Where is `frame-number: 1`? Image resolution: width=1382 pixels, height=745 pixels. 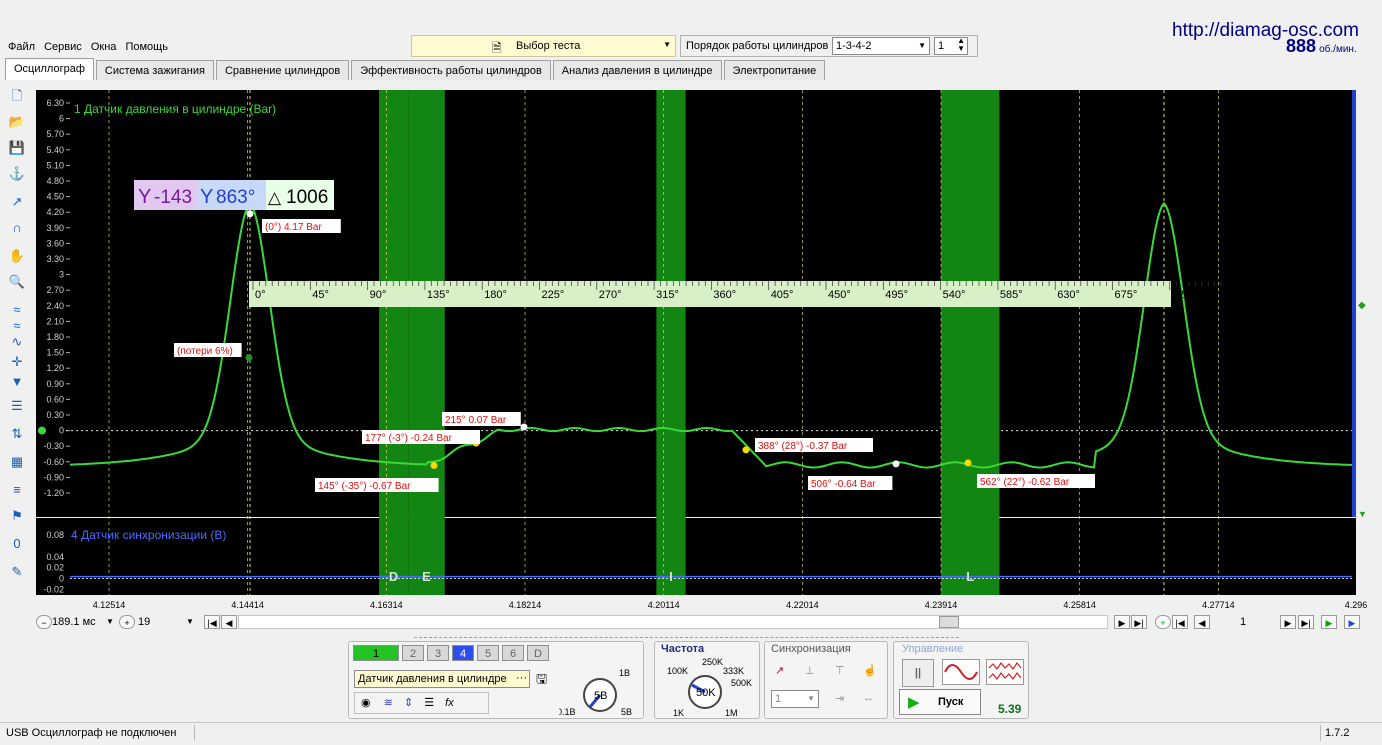
frame-number: 1 is located at coordinates (1243, 622).